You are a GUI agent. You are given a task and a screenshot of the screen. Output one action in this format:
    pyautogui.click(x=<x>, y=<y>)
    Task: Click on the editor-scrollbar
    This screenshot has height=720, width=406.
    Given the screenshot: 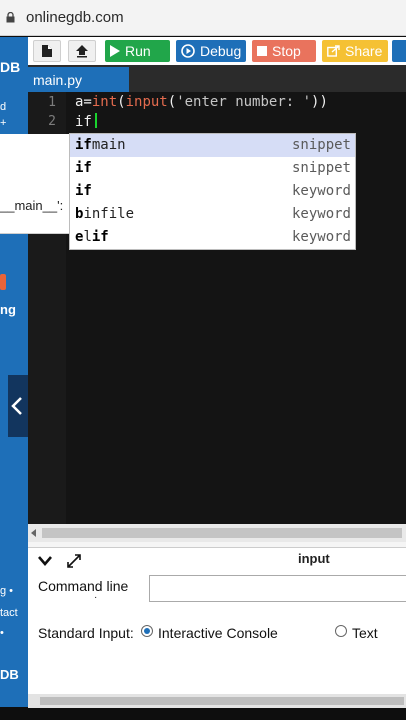 What is the action you would take?
    pyautogui.click(x=217, y=533)
    